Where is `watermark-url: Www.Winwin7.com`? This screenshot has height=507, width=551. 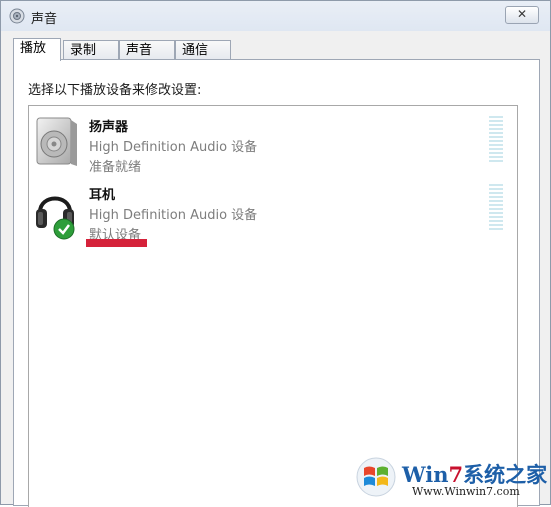
watermark-url: Www.Winwin7.com is located at coordinates (466, 491).